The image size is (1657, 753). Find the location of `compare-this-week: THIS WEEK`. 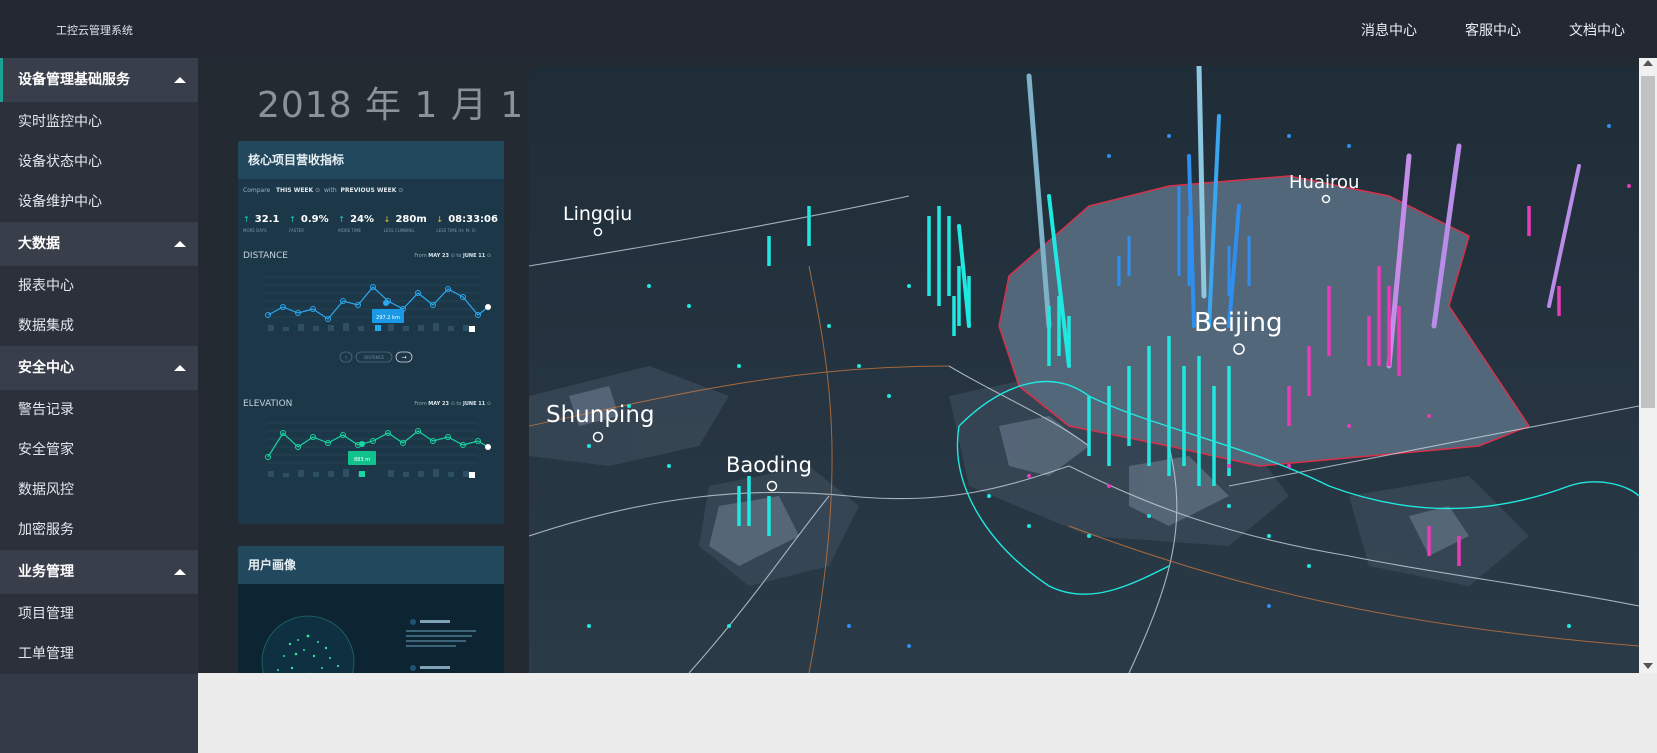

compare-this-week: THIS WEEK is located at coordinates (294, 190).